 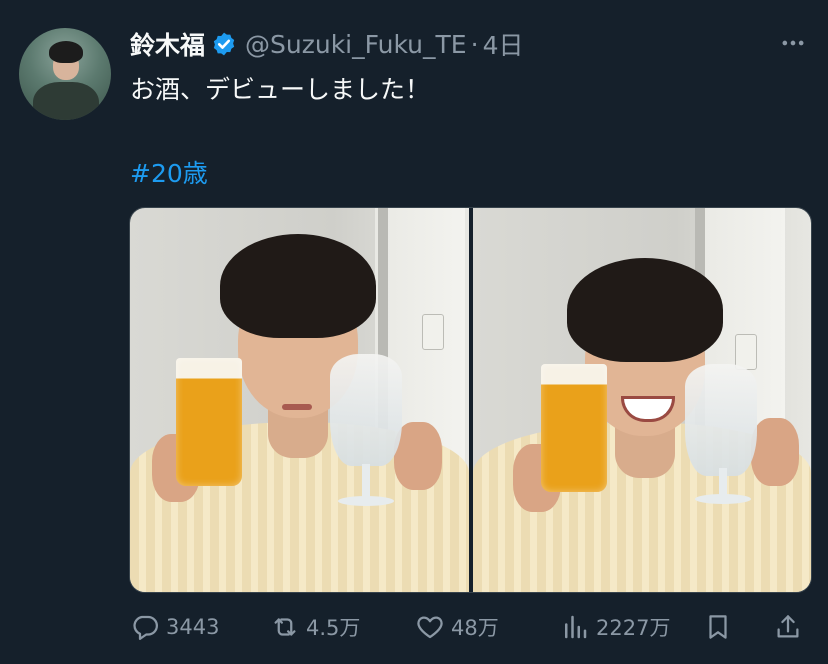 I want to click on reply-icon, so click(x=145, y=627).